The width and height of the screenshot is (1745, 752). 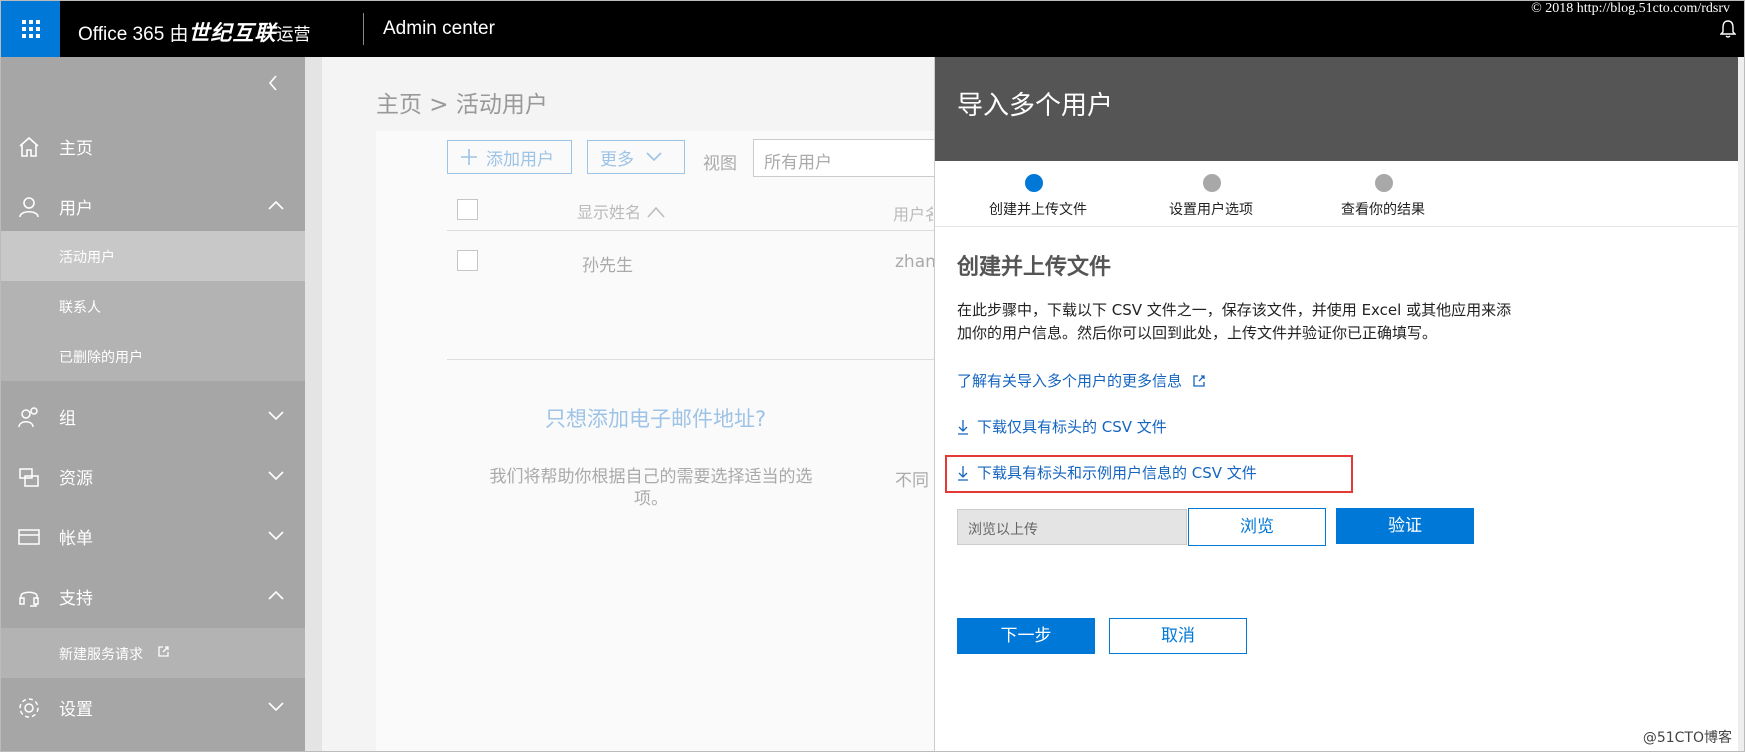 What do you see at coordinates (439, 29) in the screenshot?
I see `admin-center-title: Admin center` at bounding box center [439, 29].